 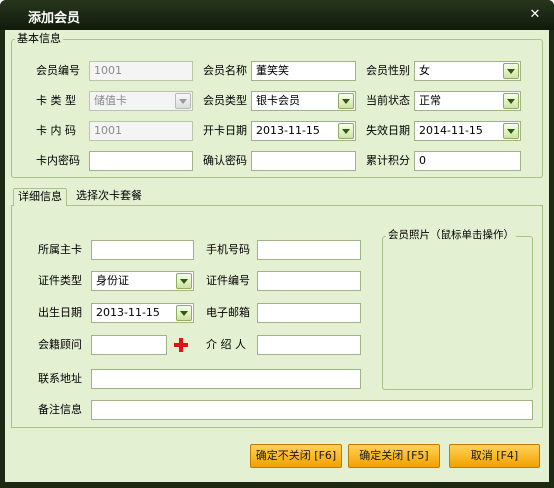 I want to click on points-label: 累计积分, so click(x=388, y=160).